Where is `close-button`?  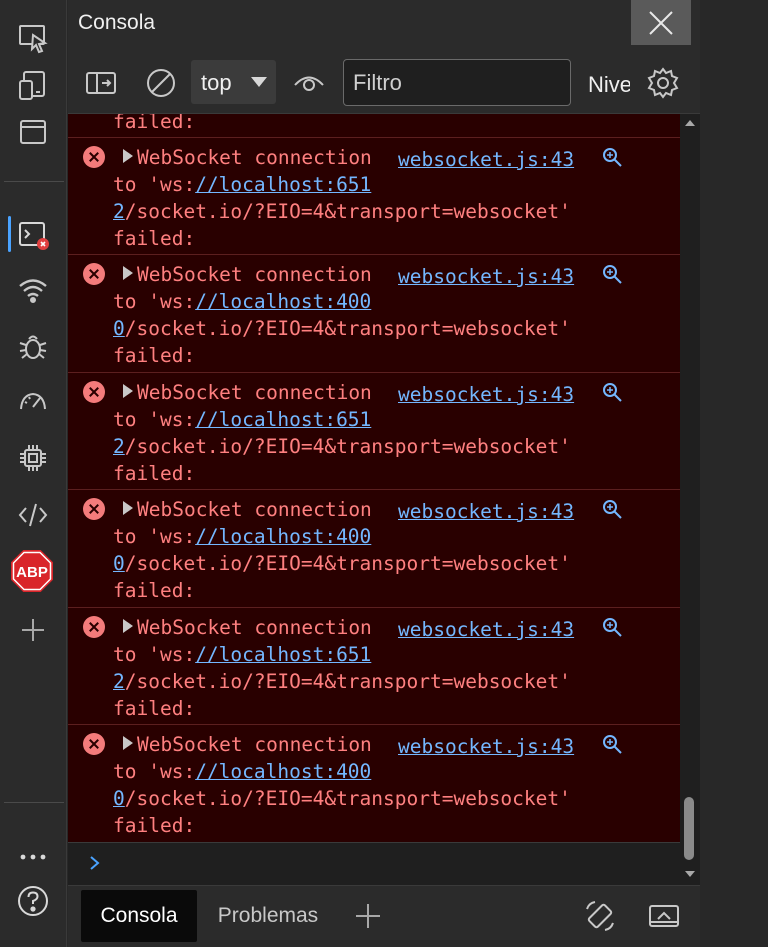
close-button is located at coordinates (661, 22).